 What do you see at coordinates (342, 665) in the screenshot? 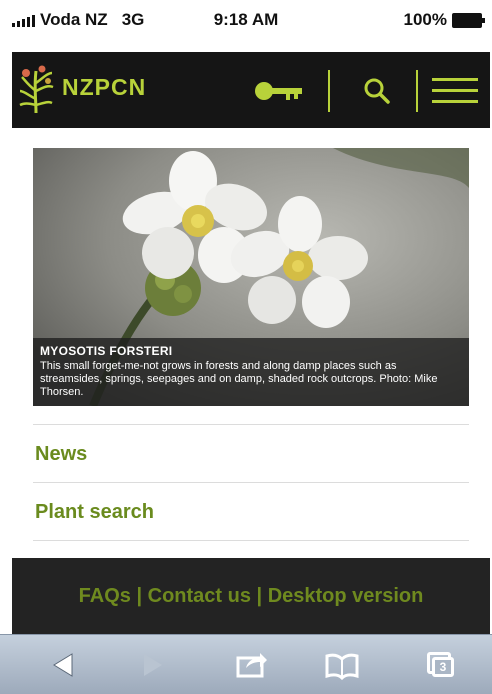
I see `bookmarks-icon` at bounding box center [342, 665].